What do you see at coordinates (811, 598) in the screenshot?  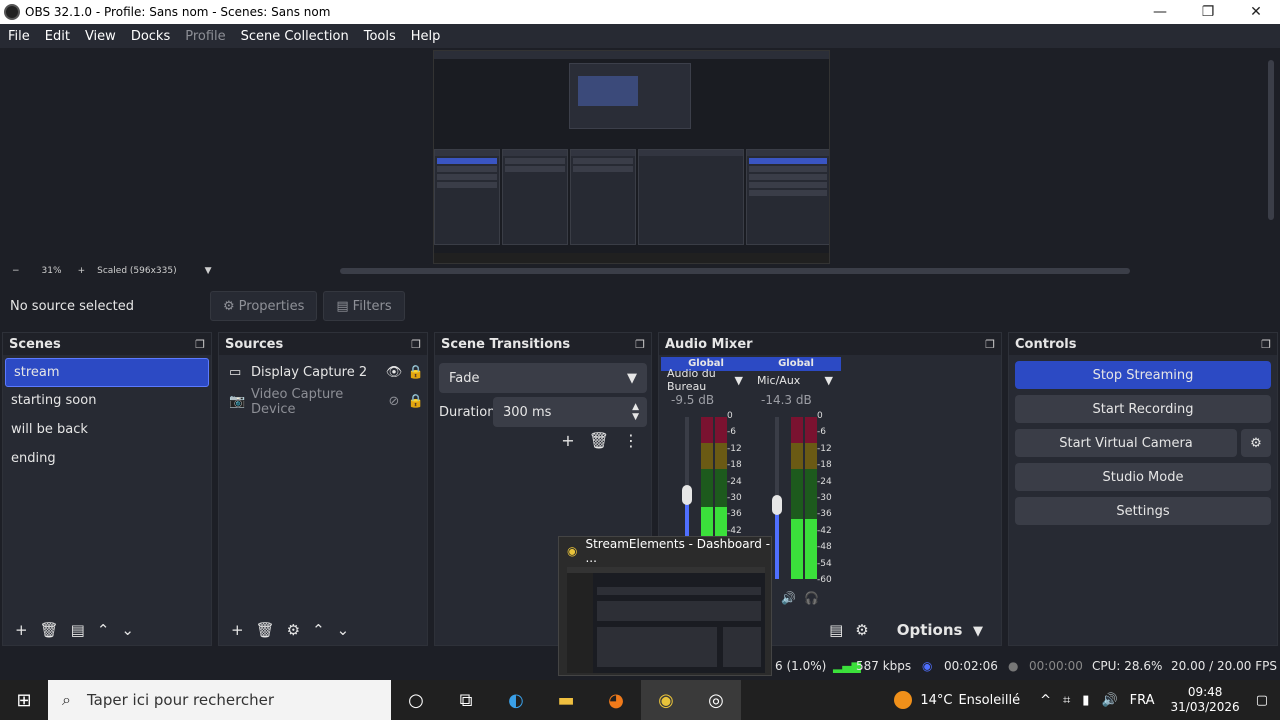 I see `headphones-icon: 🎧` at bounding box center [811, 598].